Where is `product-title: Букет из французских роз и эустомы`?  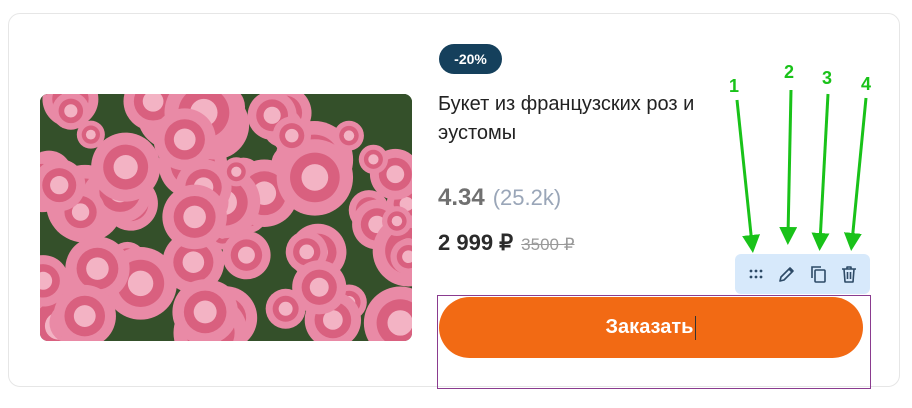
product-title: Букет из французских роз и эустомы is located at coordinates (566, 118).